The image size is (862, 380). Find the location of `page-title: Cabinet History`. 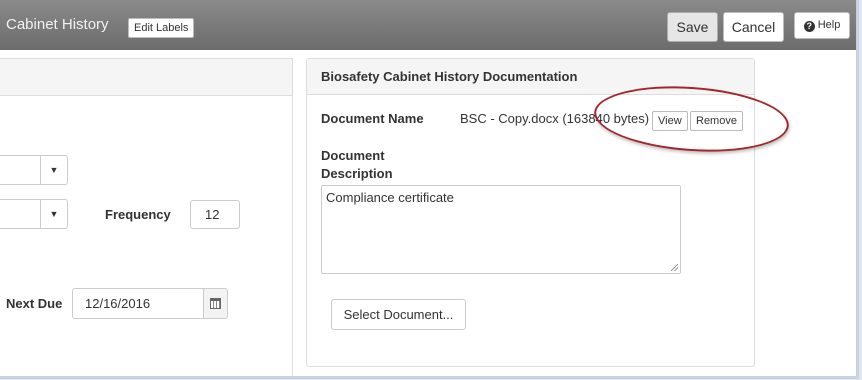

page-title: Cabinet History is located at coordinates (57, 24).